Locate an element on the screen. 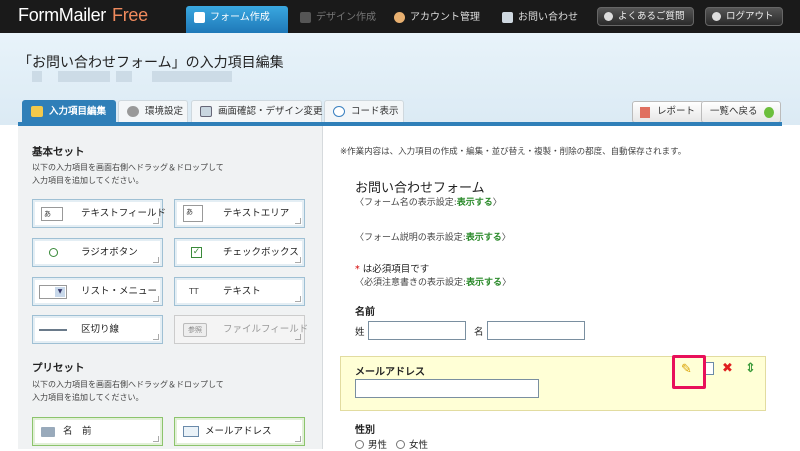  screen-icon is located at coordinates (206, 111).